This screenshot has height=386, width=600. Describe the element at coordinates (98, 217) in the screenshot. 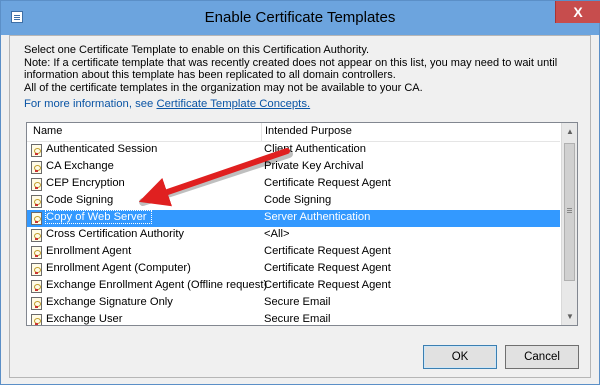

I see `template-name: Copy of Web Server` at that location.